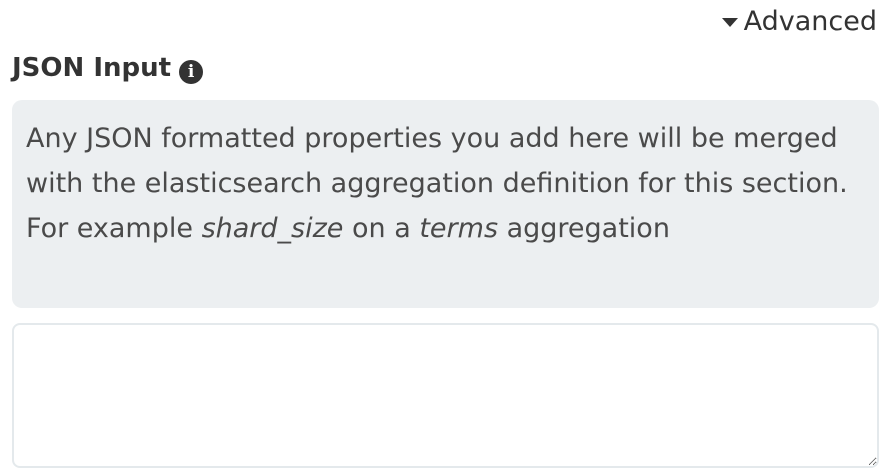  Describe the element at coordinates (810, 21) in the screenshot. I see `advanced-label: Advanced` at that location.